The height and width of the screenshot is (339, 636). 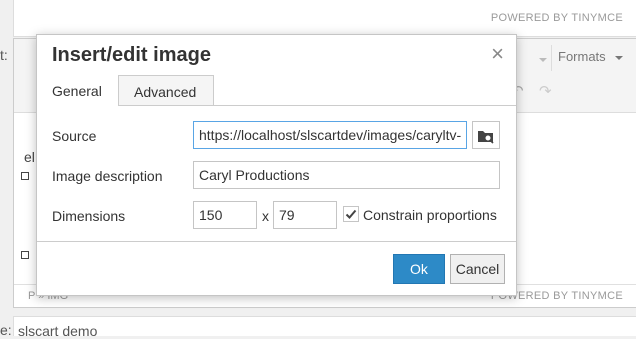 I want to click on toolbar-separator, so click(x=551, y=58).